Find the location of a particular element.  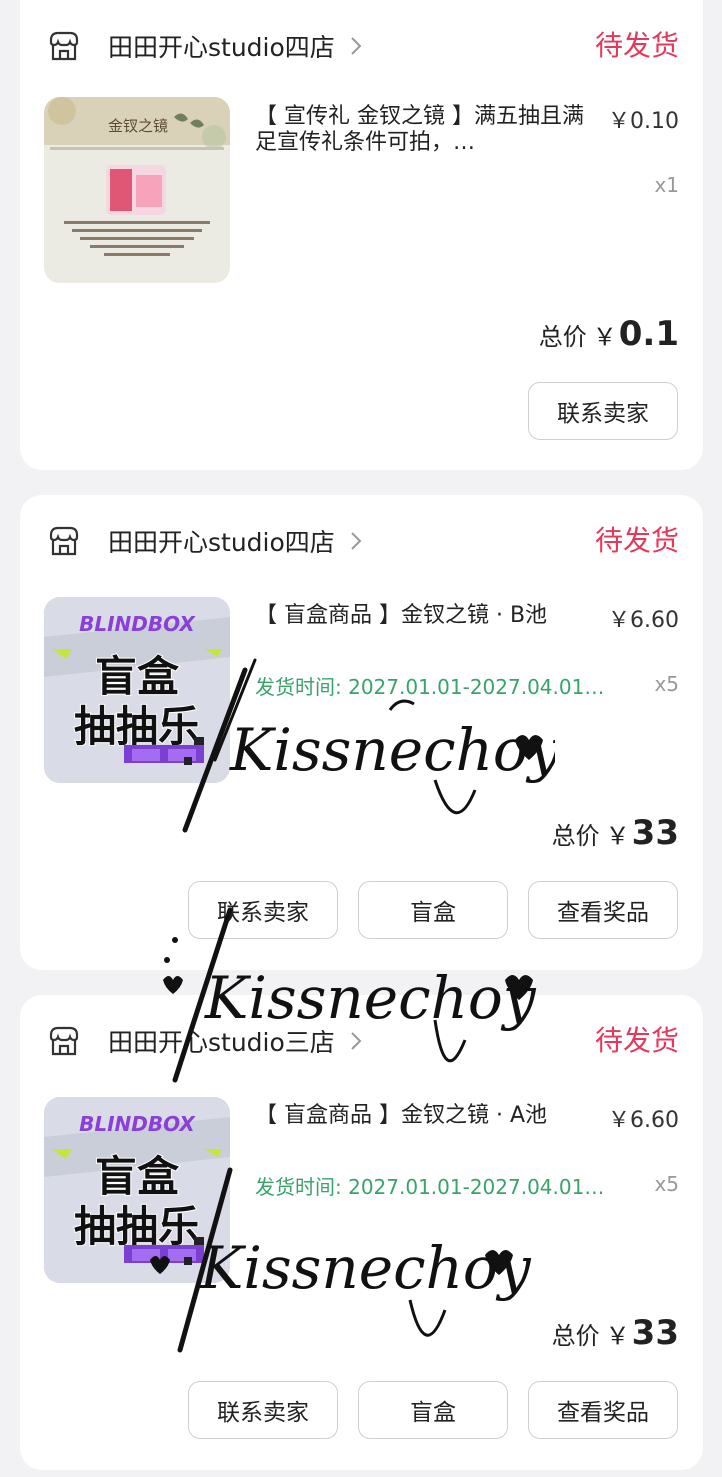

shop-link: 田田开心studio三店 is located at coordinates (204, 1041).